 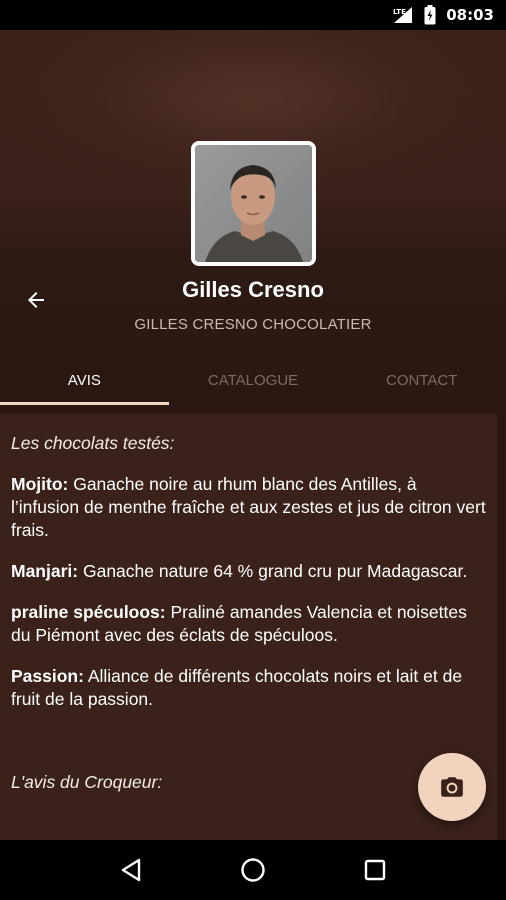 I want to click on lte-signal-icon: LTE, so click(x=403, y=15).